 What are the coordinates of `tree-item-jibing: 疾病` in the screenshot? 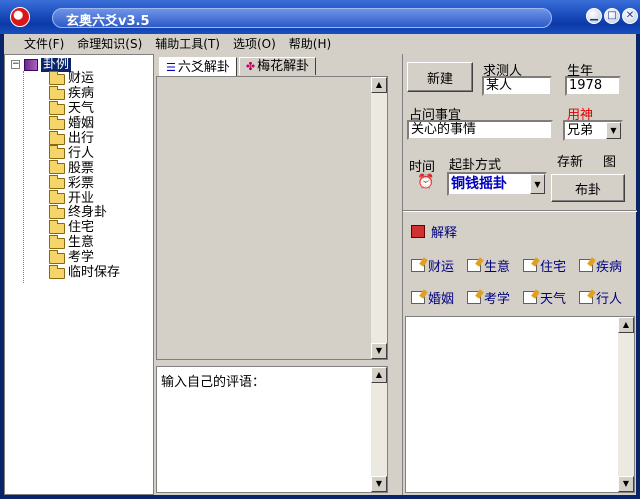 It's located at (65, 93).